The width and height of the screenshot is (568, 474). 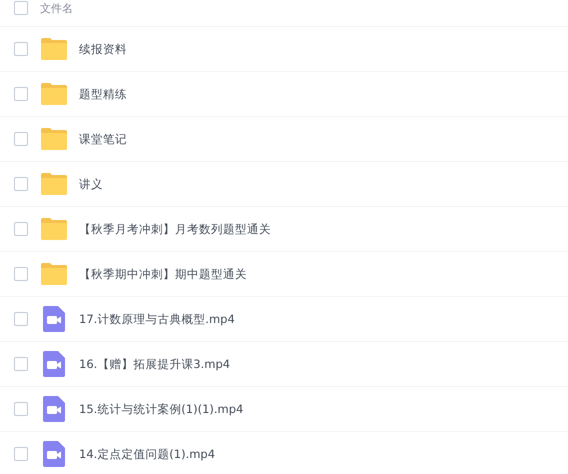 What do you see at coordinates (163, 274) in the screenshot?
I see `file-name: 【秋季期中冲刺】期中题型通关` at bounding box center [163, 274].